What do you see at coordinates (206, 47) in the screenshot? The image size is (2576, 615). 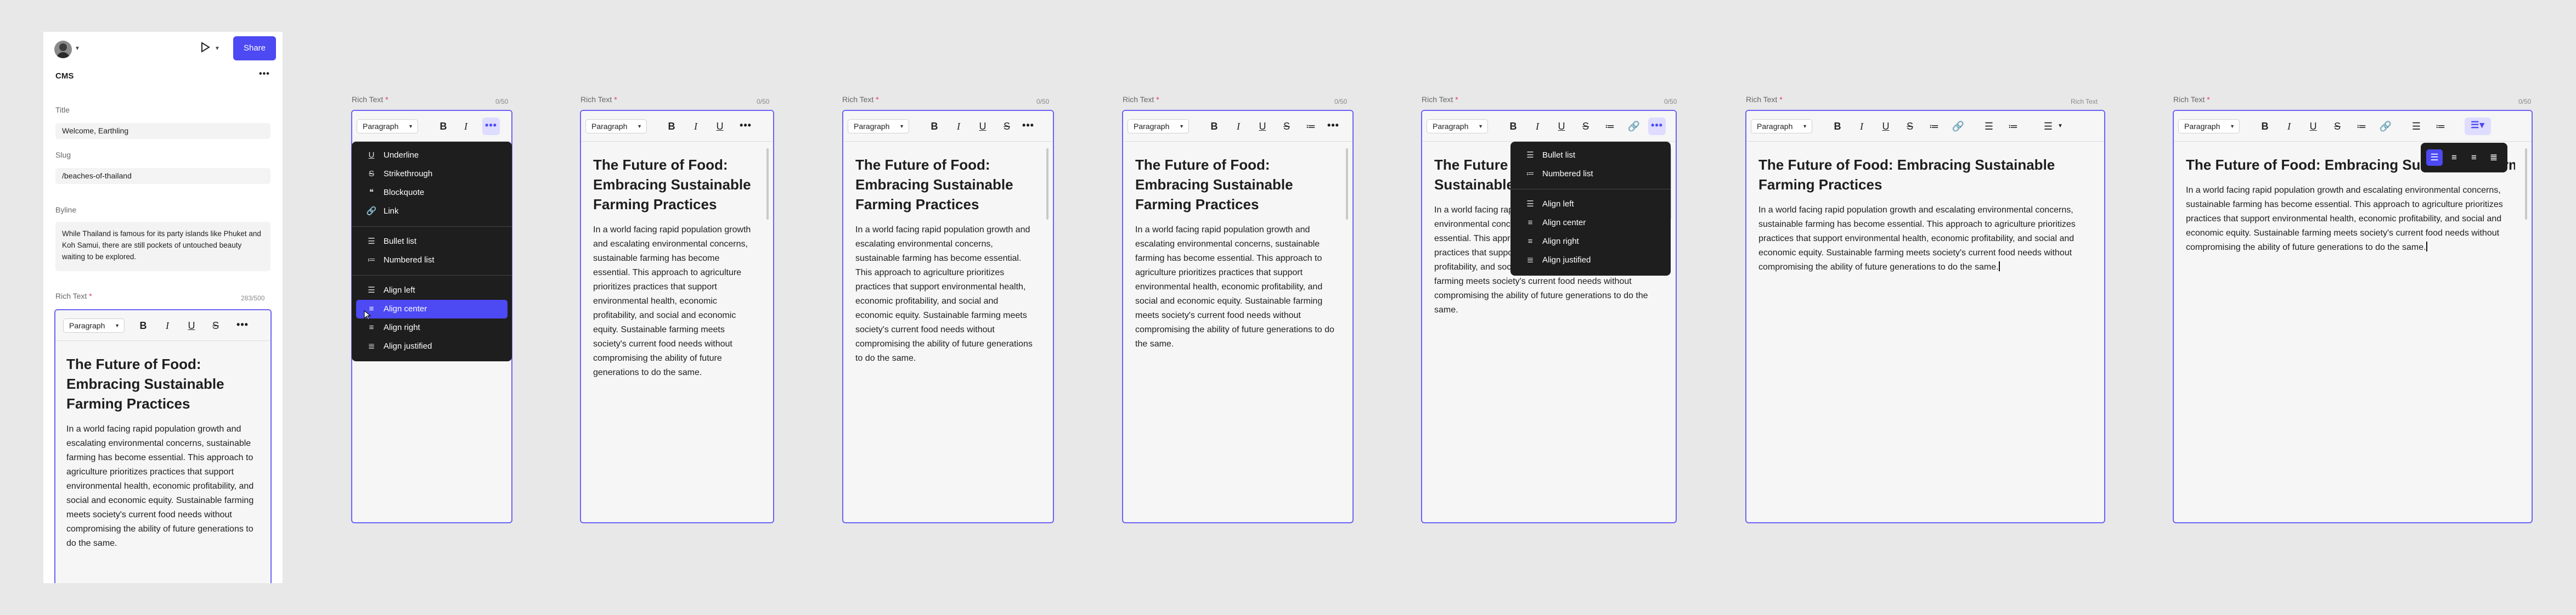 I see `play-icon` at bounding box center [206, 47].